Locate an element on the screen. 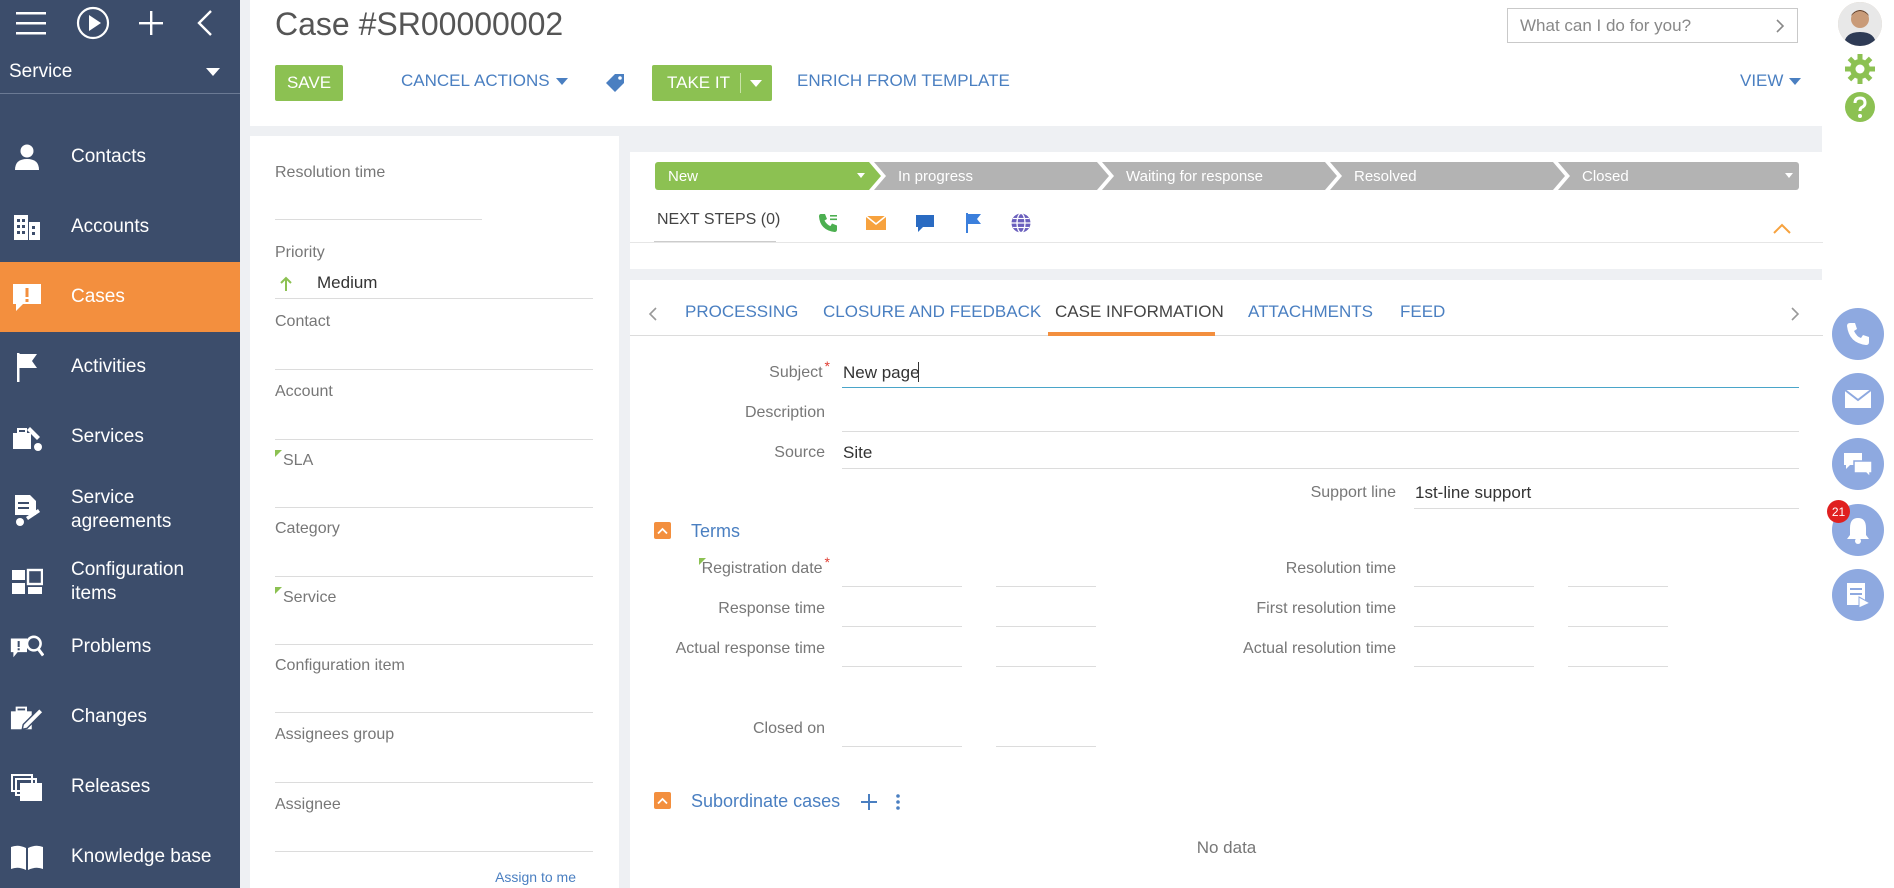  sidebar-item-services: Services is located at coordinates (120, 437).